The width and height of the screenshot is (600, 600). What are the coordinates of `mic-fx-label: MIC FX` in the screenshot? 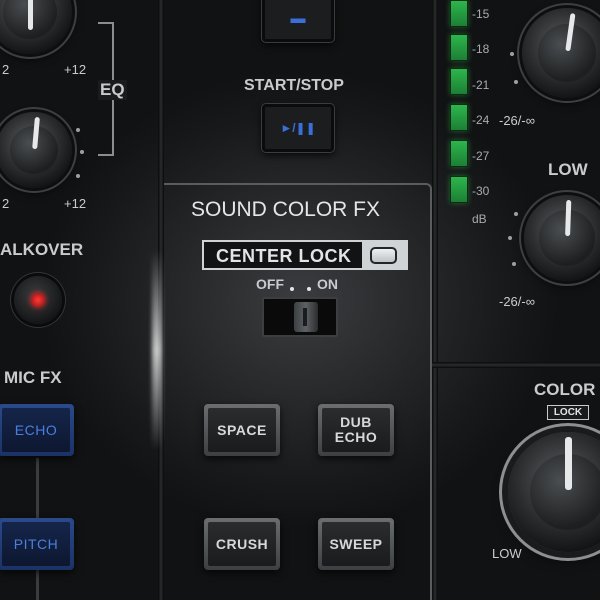 It's located at (33, 377).